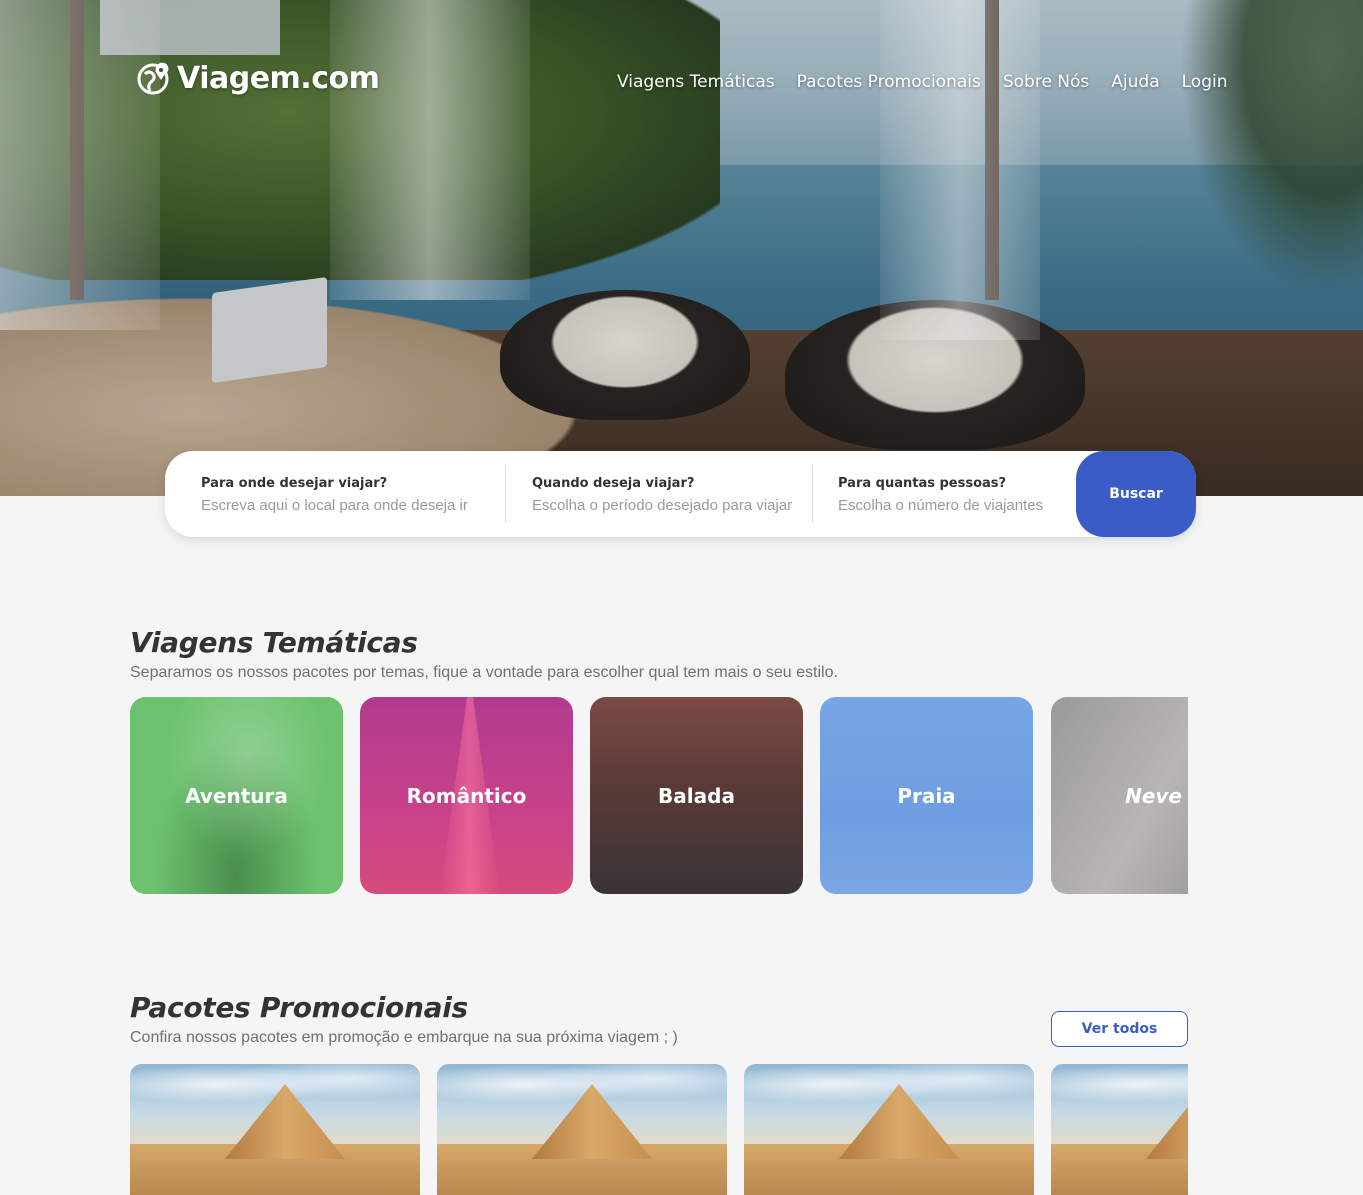  Describe the element at coordinates (613, 483) in the screenshot. I see `date-label: Quando deseja viajar?` at that location.